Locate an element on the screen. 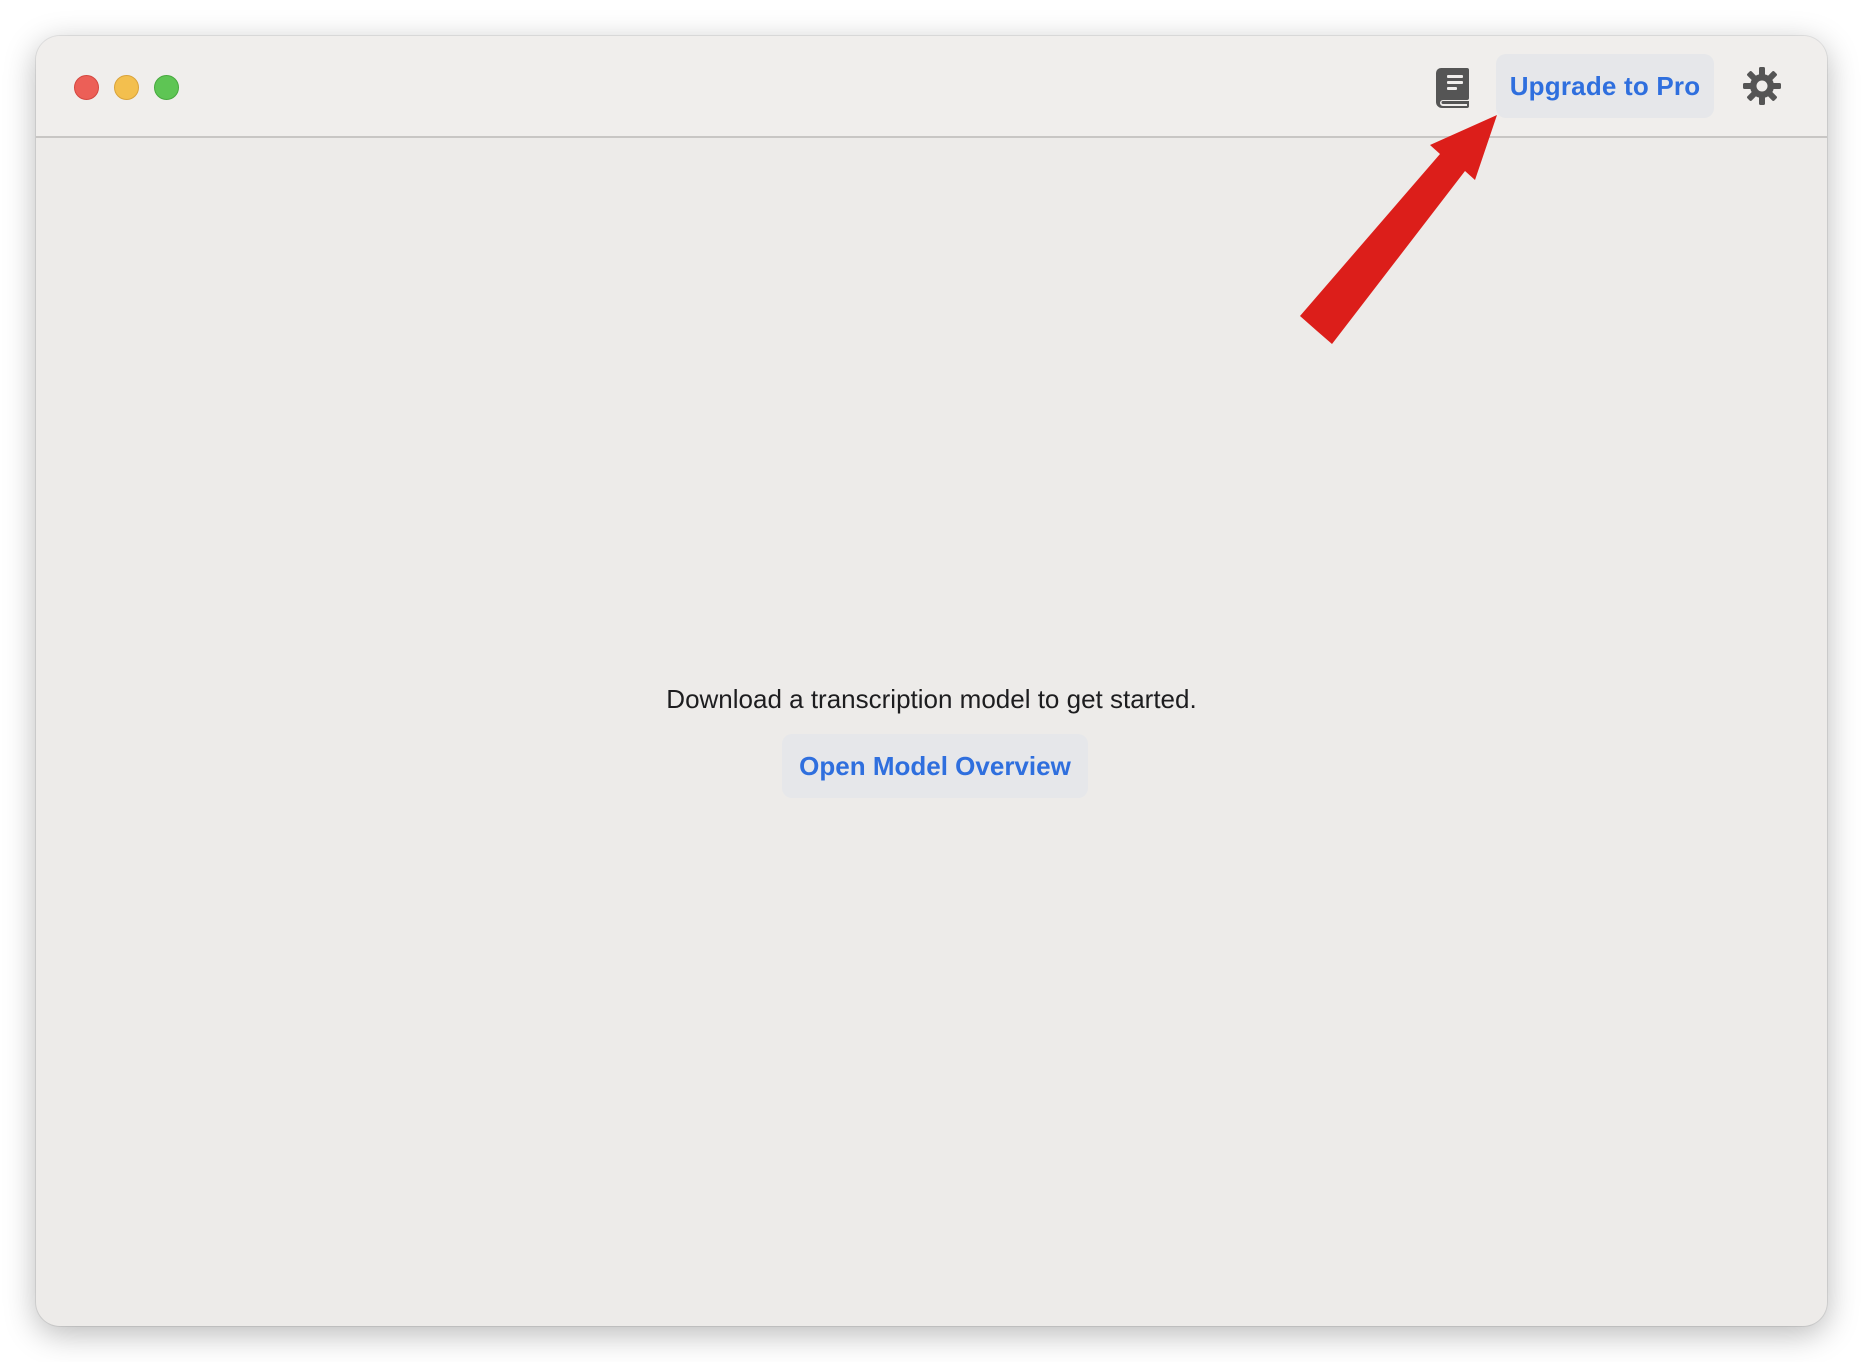 The height and width of the screenshot is (1362, 1864). window-maximize-button is located at coordinates (166, 87).